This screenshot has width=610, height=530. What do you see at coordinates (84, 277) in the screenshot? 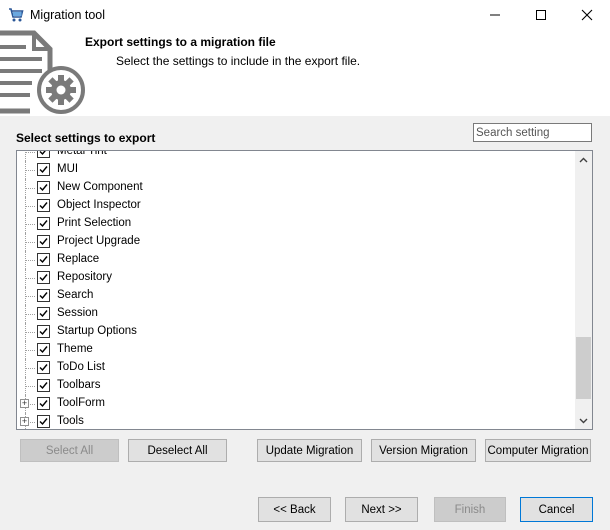
I see `tree-item-label: Repository` at bounding box center [84, 277].